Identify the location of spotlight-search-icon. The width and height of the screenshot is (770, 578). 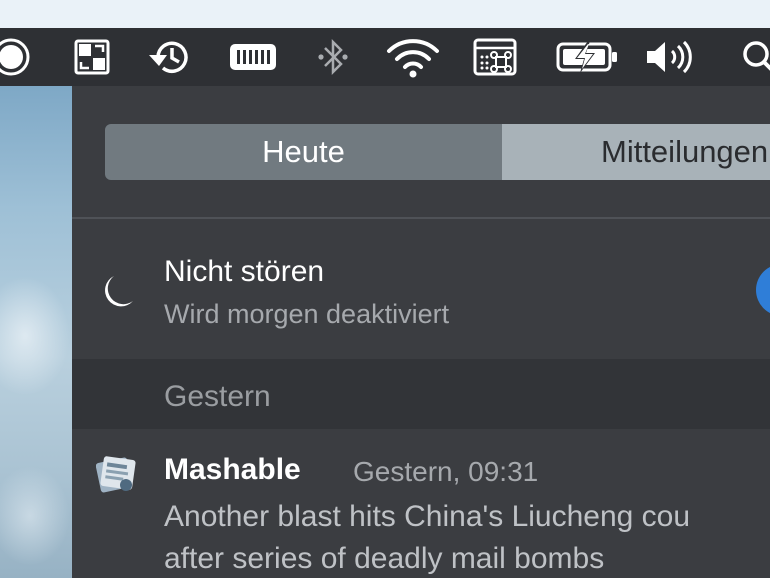
(754, 57).